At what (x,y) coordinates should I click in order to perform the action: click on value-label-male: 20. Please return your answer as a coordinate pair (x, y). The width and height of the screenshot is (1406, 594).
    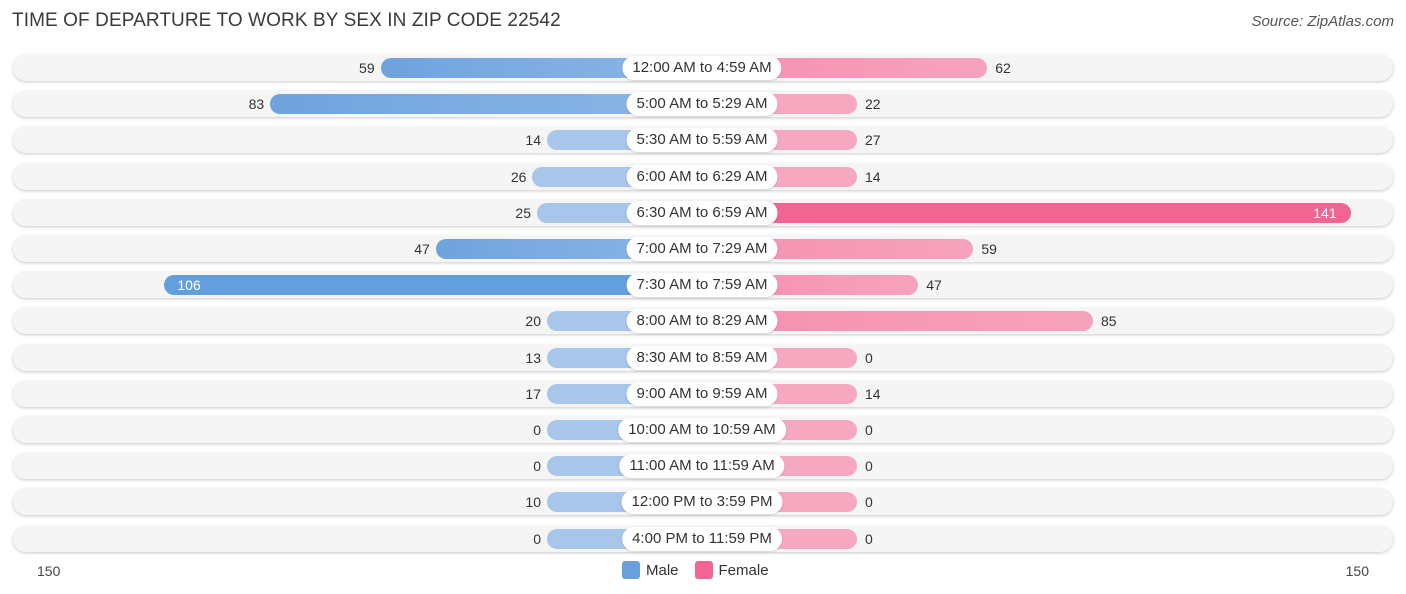
    Looking at the image, I should click on (533, 321).